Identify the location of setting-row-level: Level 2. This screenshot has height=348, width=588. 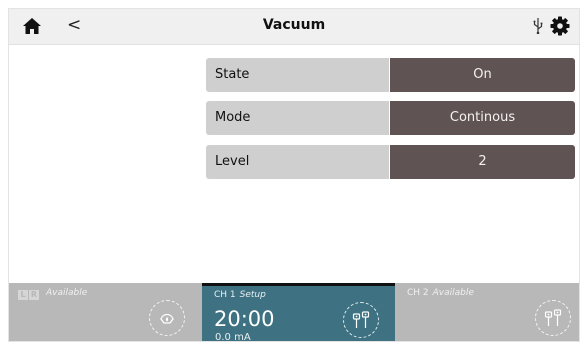
(391, 162).